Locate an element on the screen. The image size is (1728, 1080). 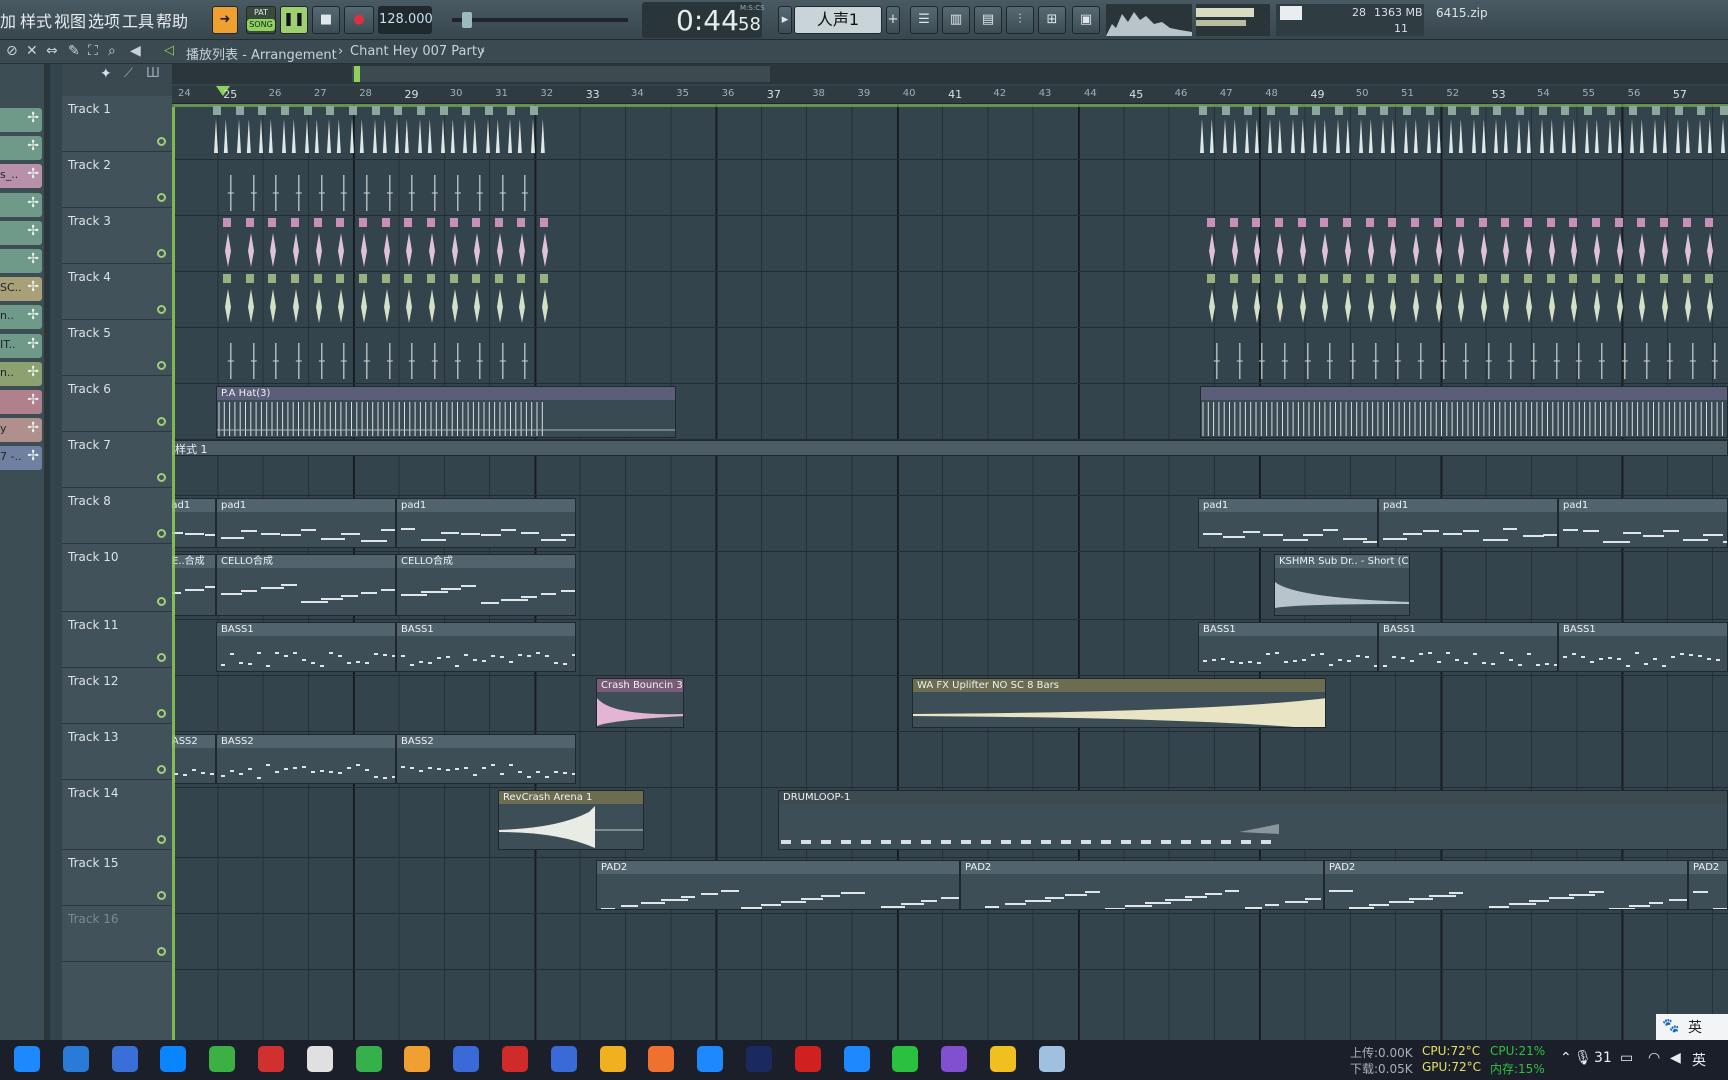
store-icon is located at coordinates (856, 1059).